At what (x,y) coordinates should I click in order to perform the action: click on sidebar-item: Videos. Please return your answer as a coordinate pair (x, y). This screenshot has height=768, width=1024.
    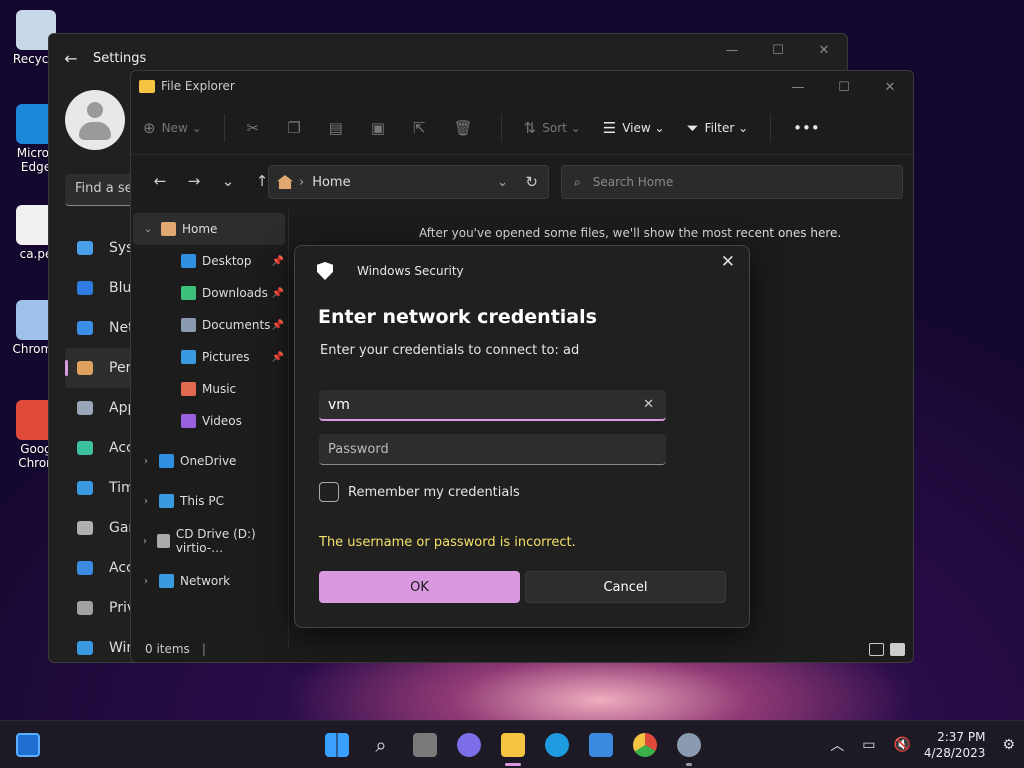
    Looking at the image, I should click on (209, 421).